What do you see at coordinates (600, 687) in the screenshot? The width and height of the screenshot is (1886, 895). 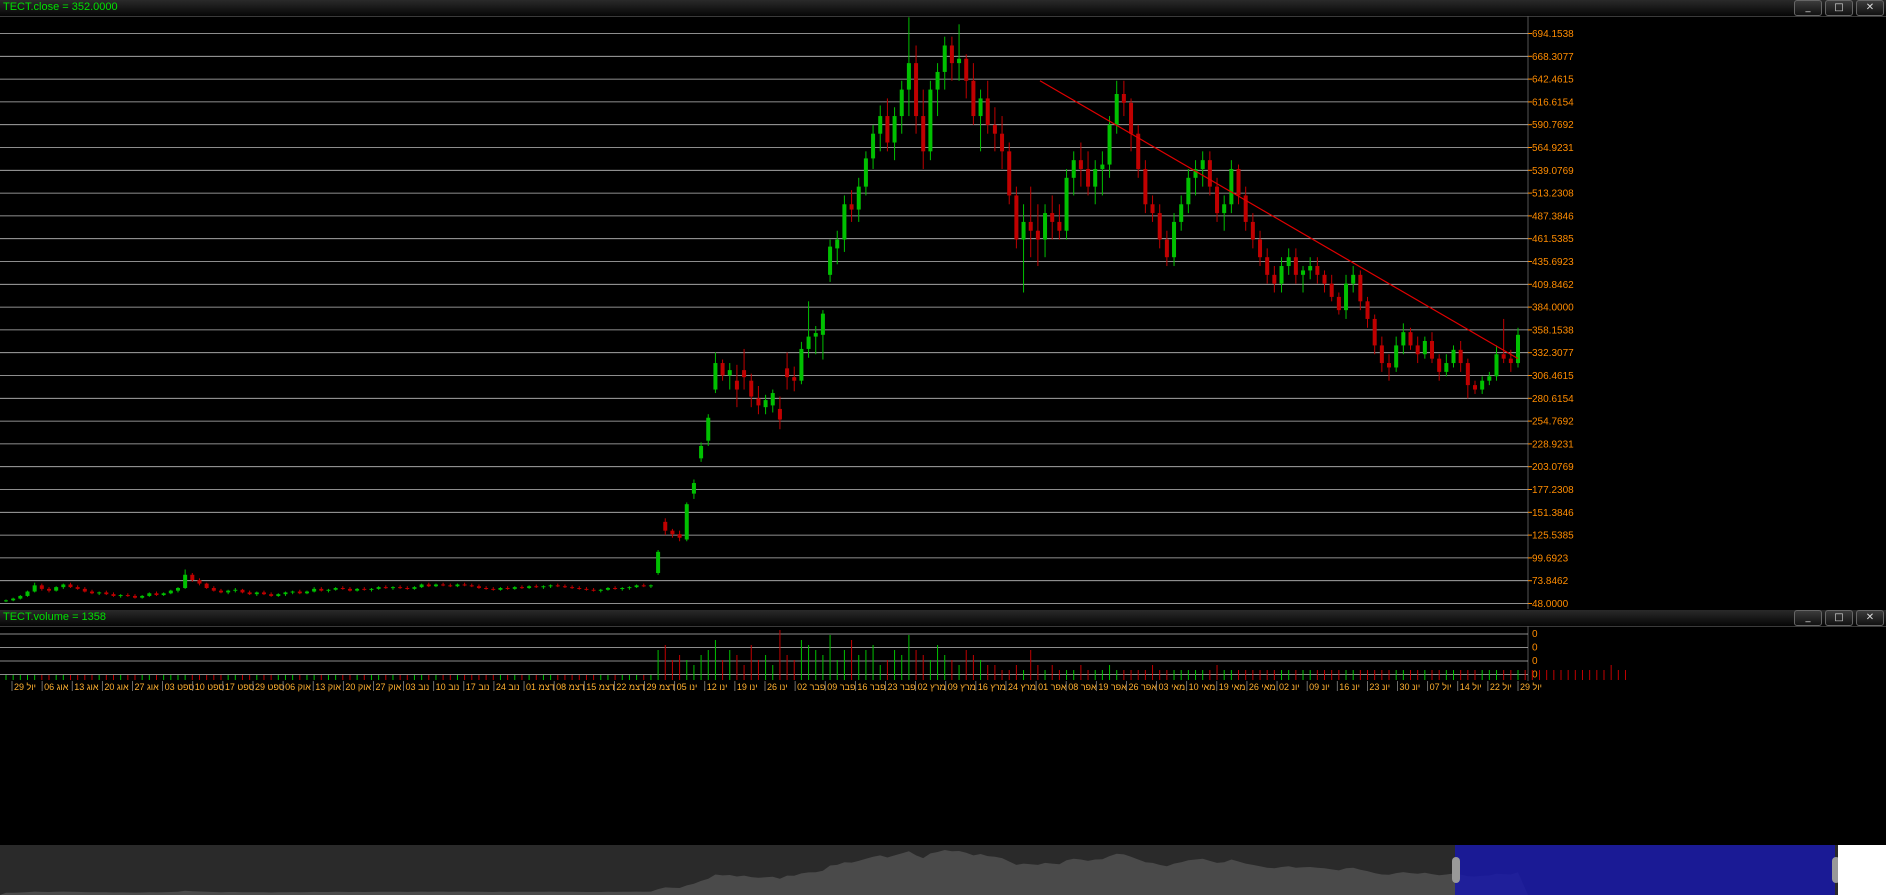 I see `date-tick-label: 15 דצמ` at bounding box center [600, 687].